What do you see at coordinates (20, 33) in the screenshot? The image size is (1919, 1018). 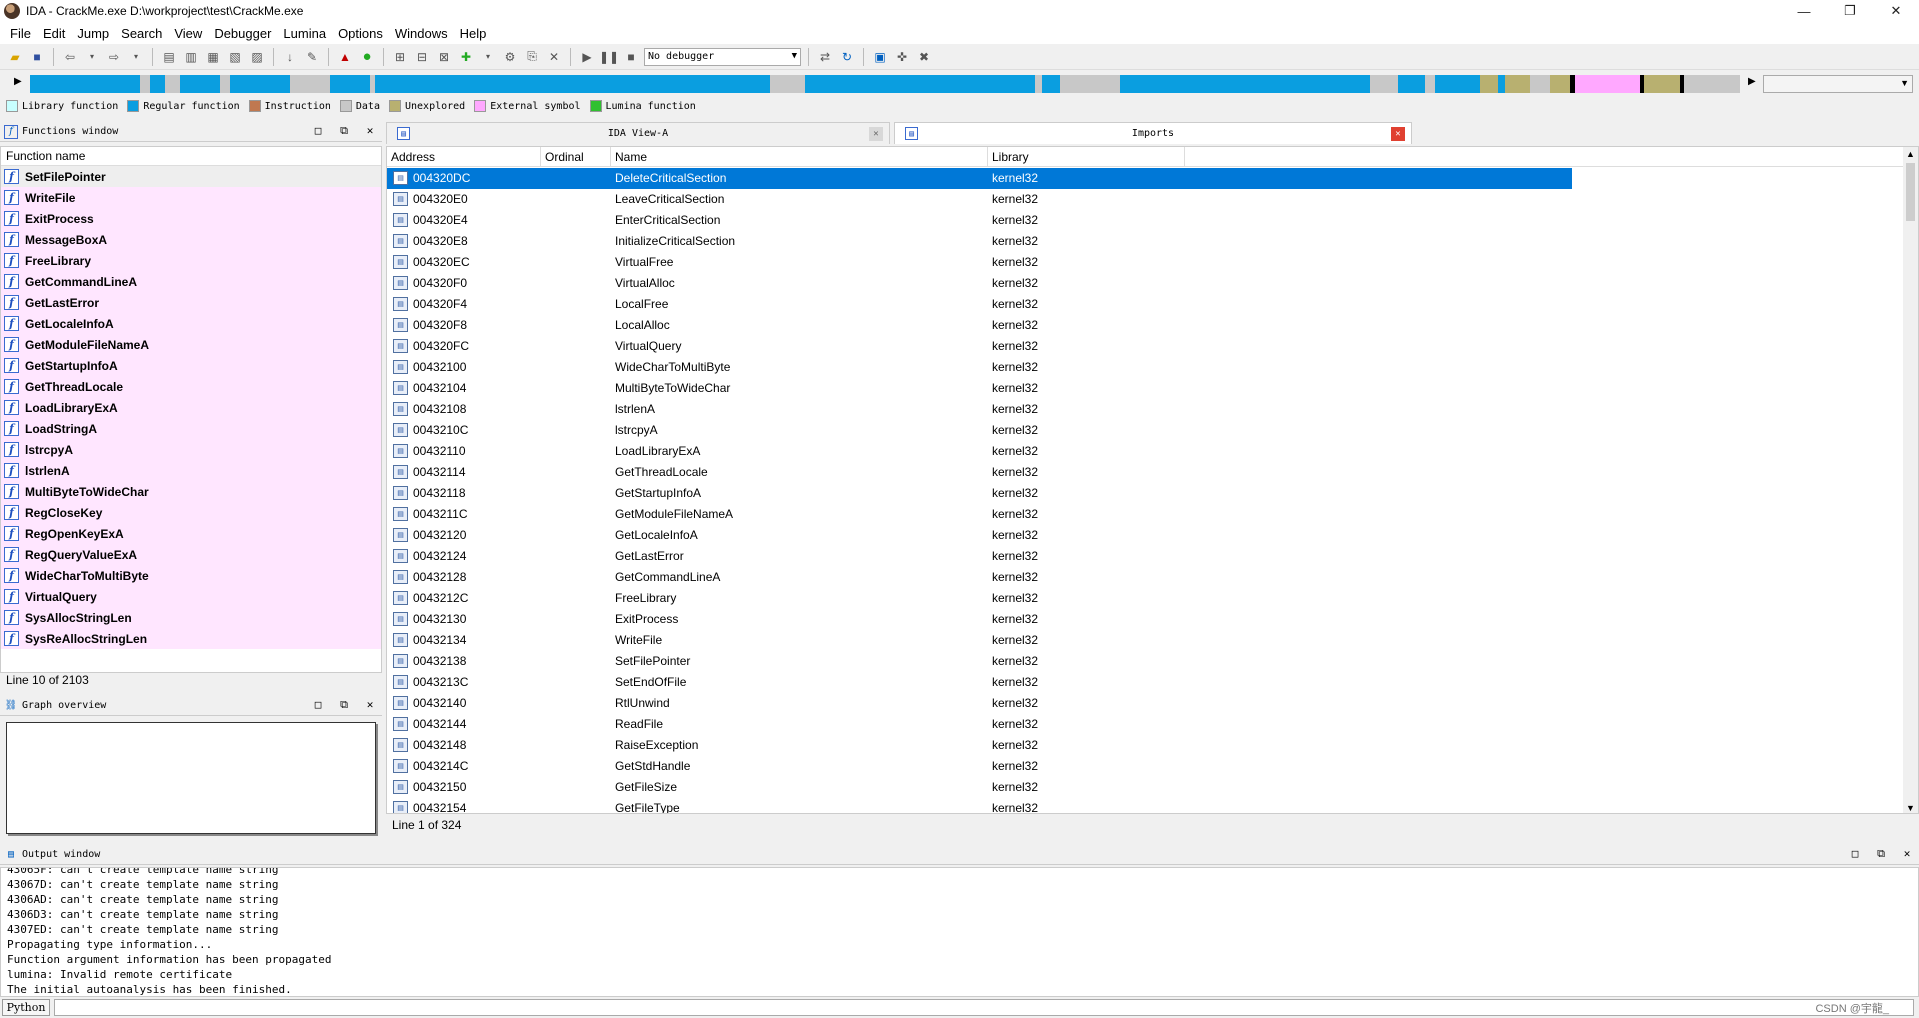 I see `menu-file: File` at bounding box center [20, 33].